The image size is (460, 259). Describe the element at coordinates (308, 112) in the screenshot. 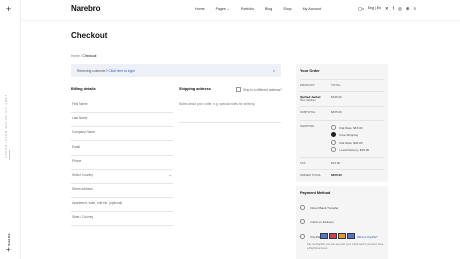

I see `subtotal-label: SUBTOTAL` at that location.